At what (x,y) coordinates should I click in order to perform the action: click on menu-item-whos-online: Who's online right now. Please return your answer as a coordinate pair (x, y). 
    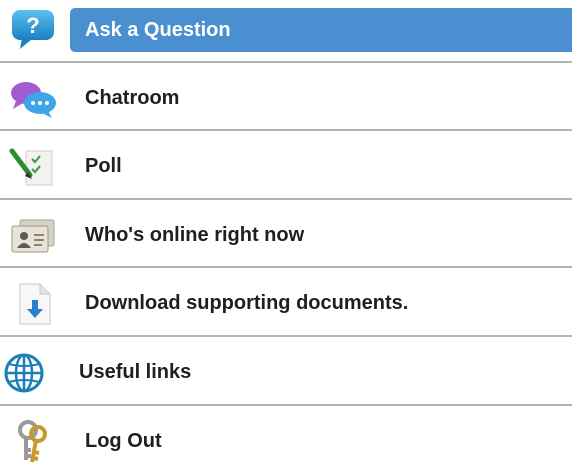
    Looking at the image, I should click on (286, 235).